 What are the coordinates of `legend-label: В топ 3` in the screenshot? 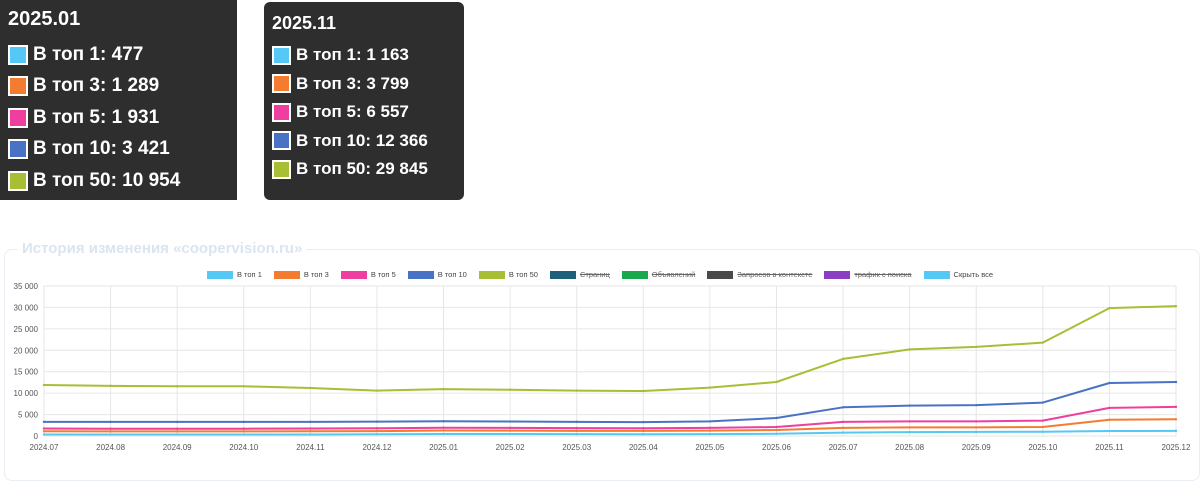 It's located at (316, 274).